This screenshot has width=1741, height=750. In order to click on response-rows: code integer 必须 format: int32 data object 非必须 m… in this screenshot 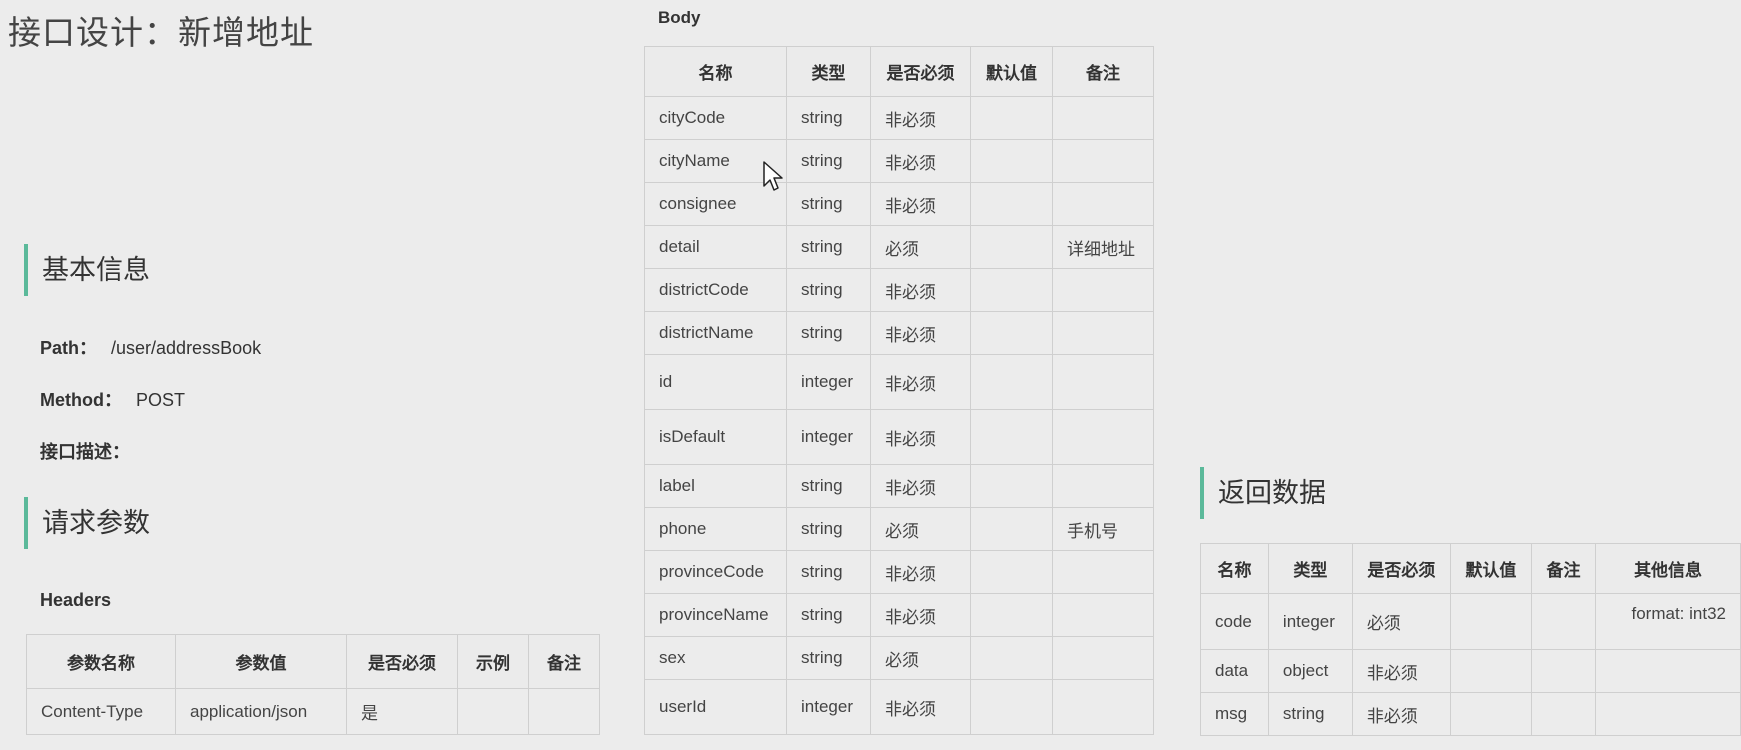, I will do `click(1470, 664)`.